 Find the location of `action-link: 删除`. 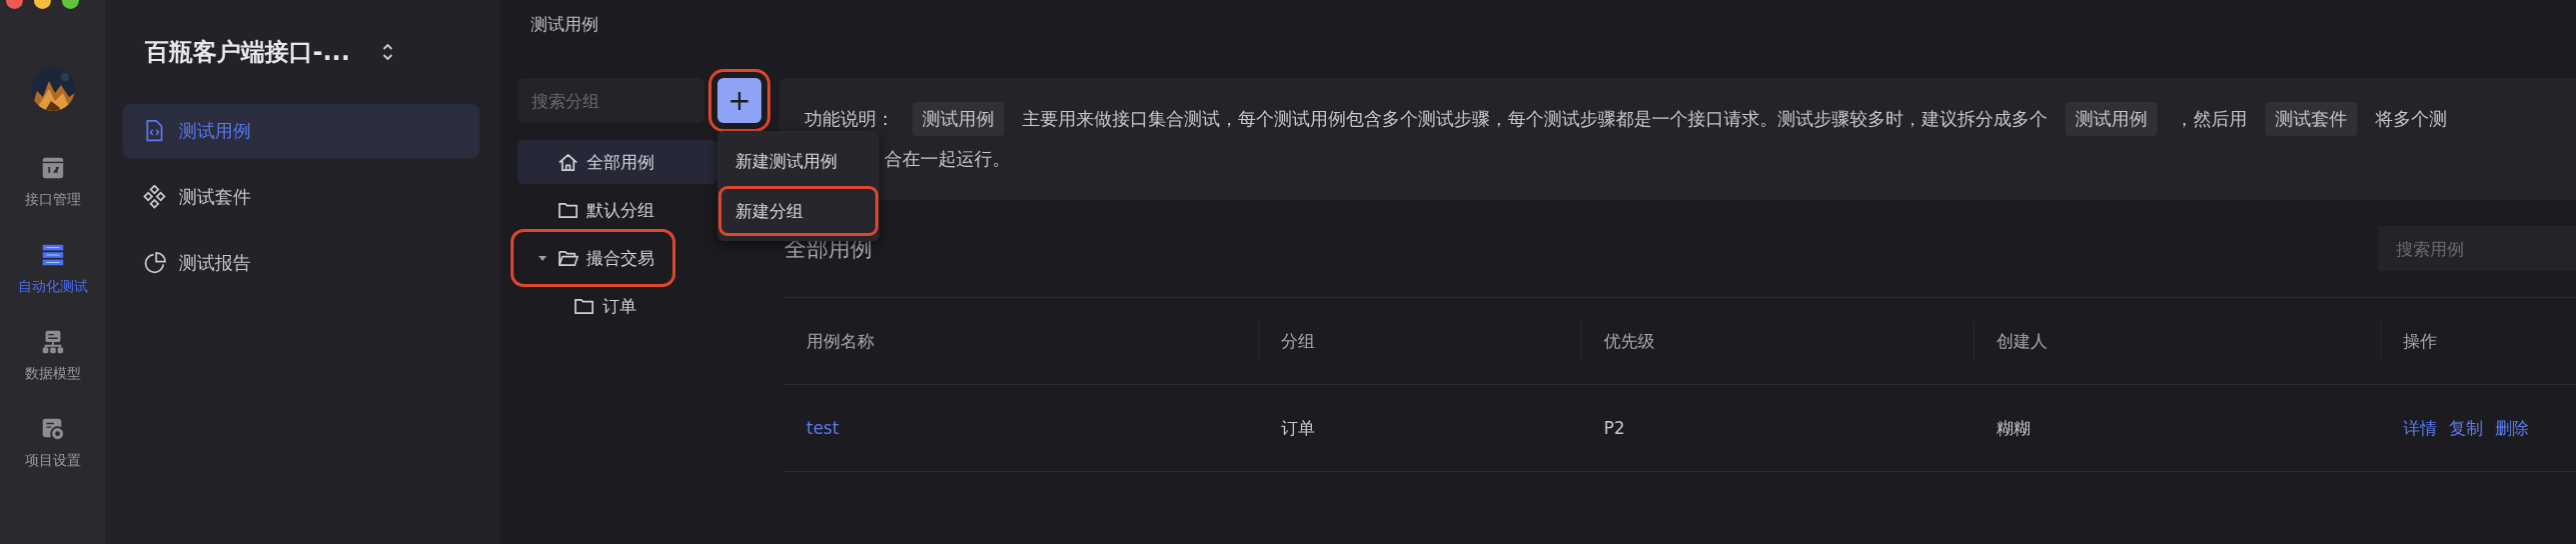

action-link: 删除 is located at coordinates (2512, 428).